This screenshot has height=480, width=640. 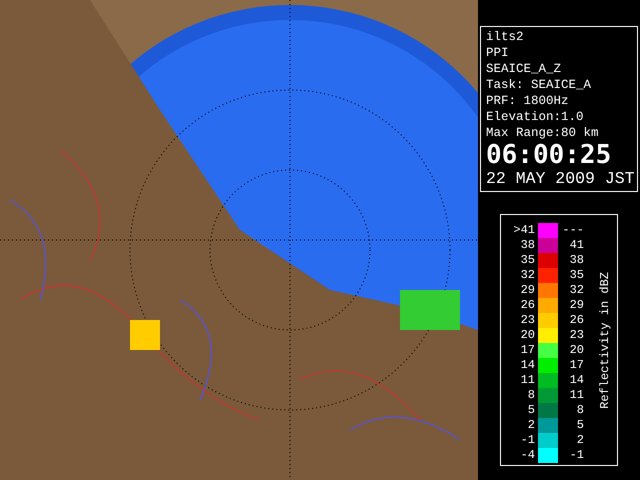 What do you see at coordinates (576, 320) in the screenshot?
I see `legend-high-value: 26` at bounding box center [576, 320].